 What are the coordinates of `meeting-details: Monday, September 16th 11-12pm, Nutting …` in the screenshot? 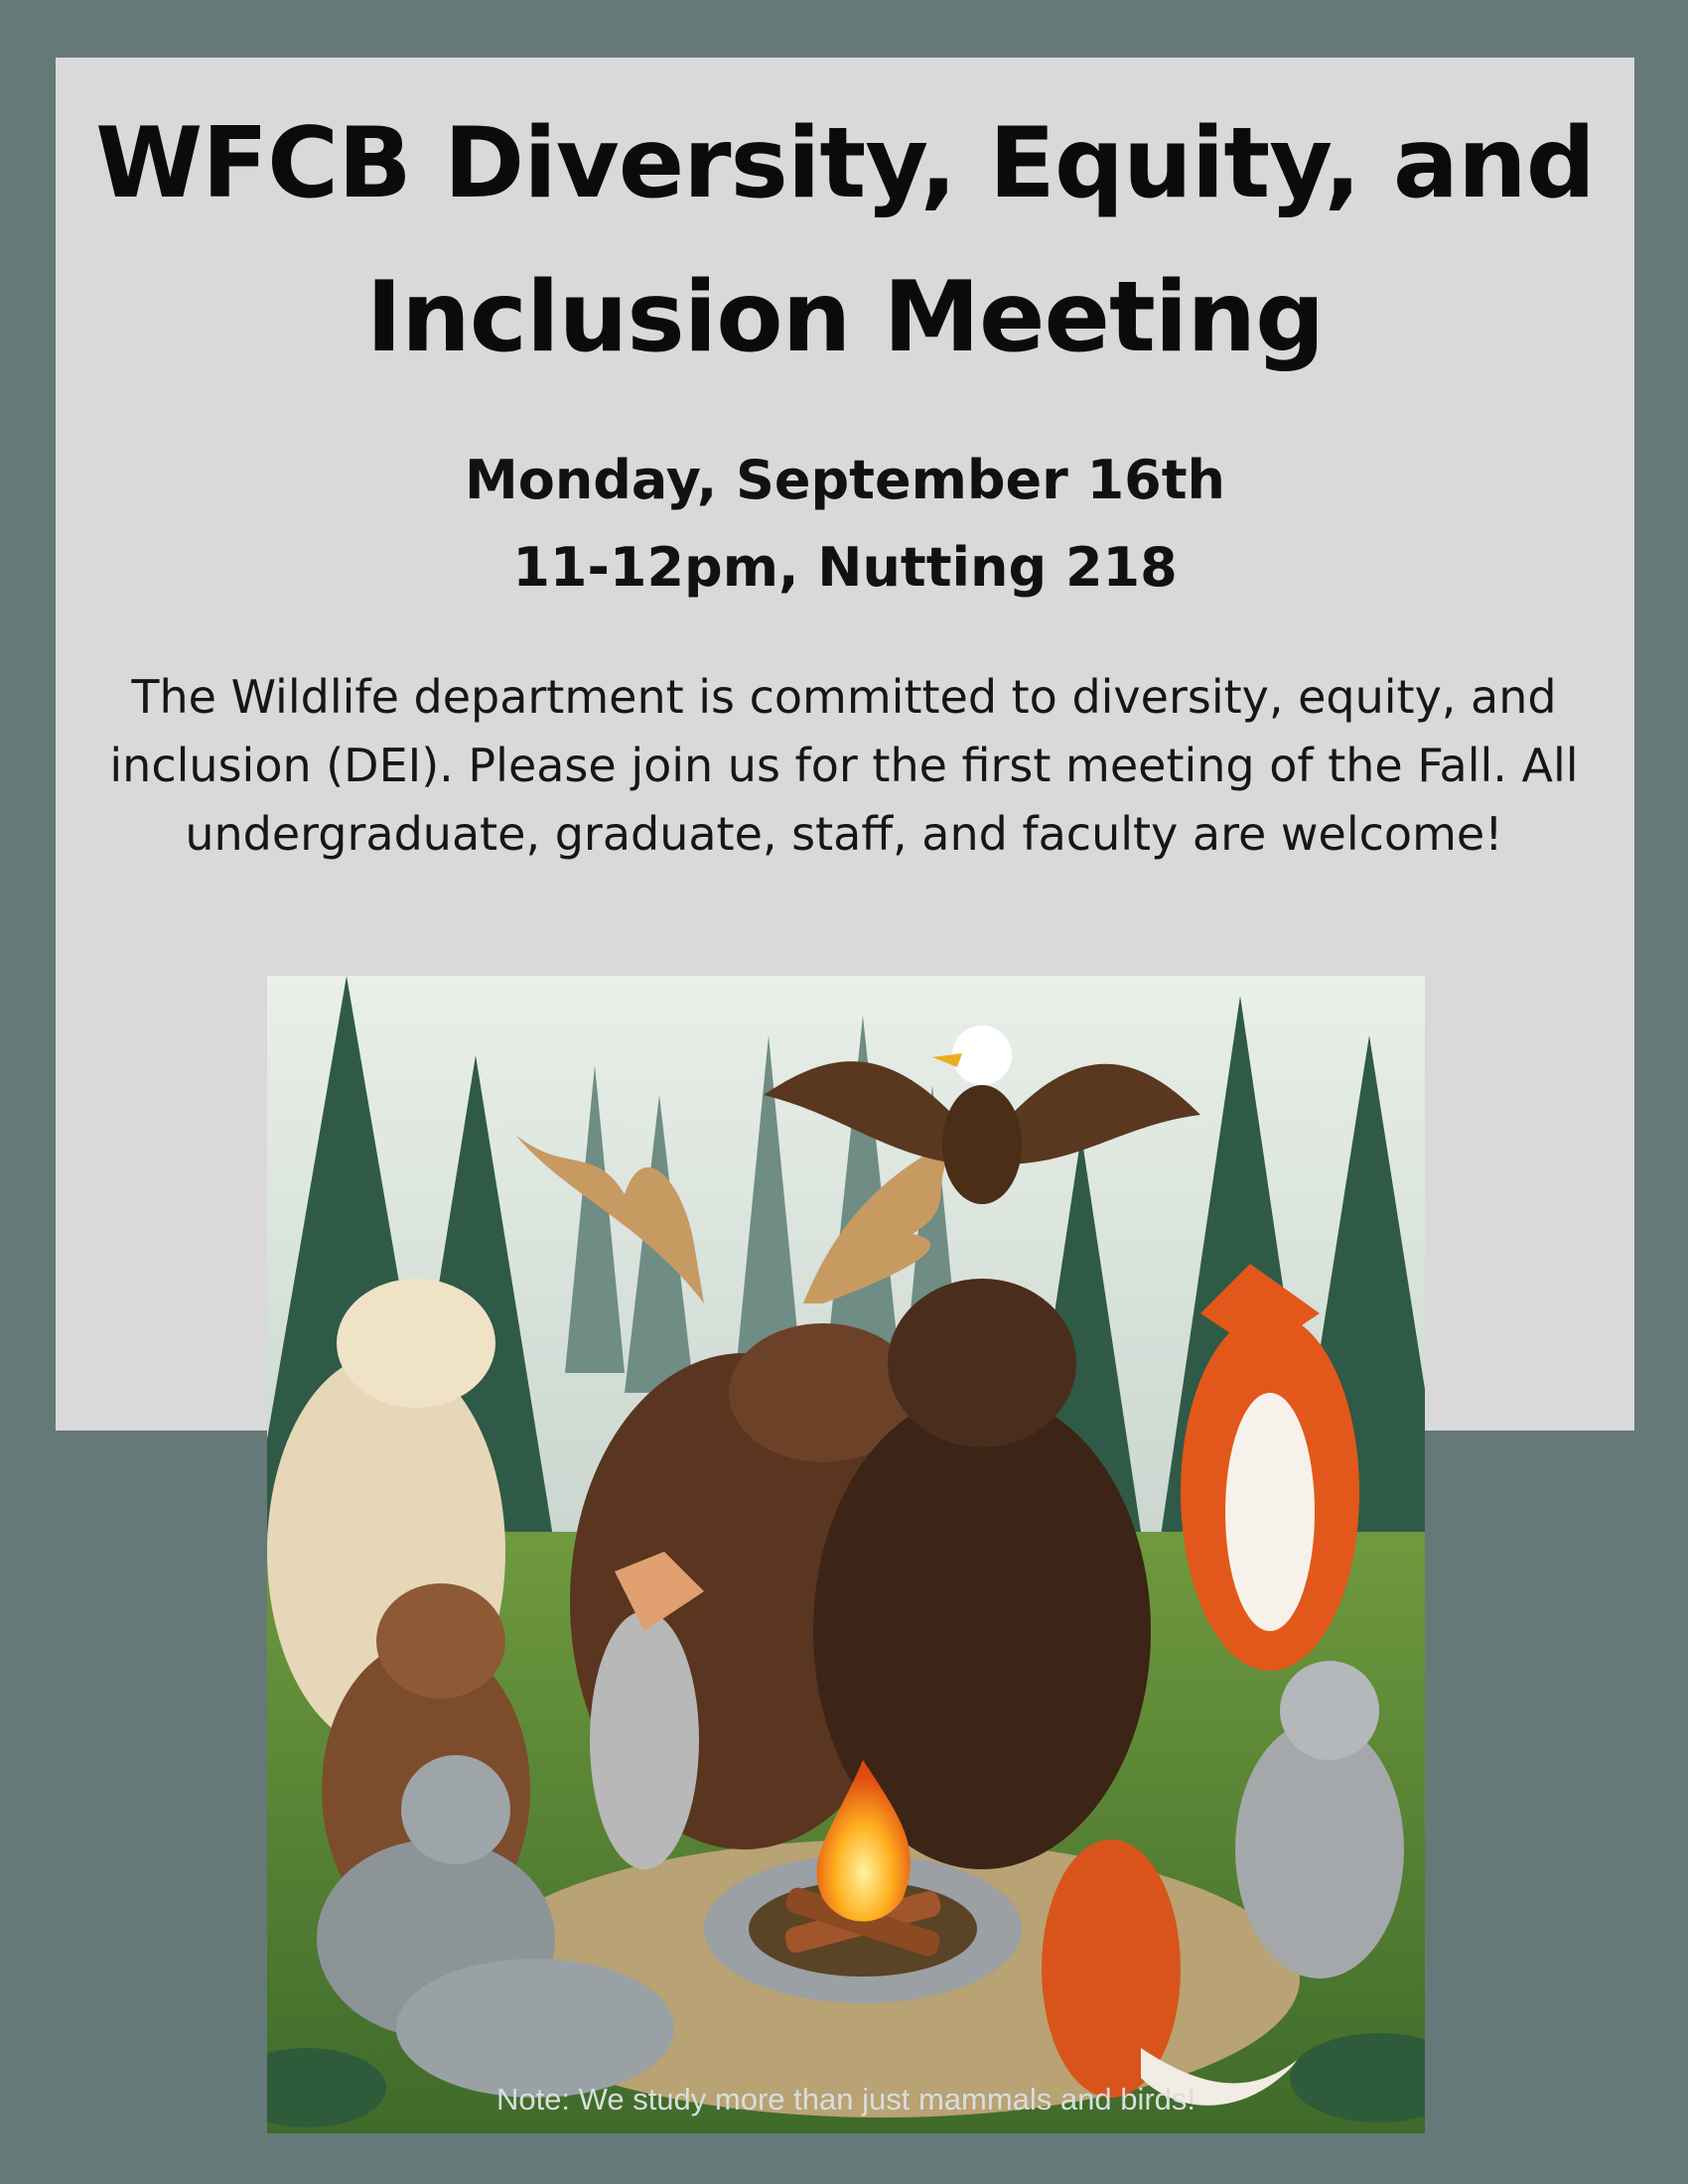 It's located at (845, 524).